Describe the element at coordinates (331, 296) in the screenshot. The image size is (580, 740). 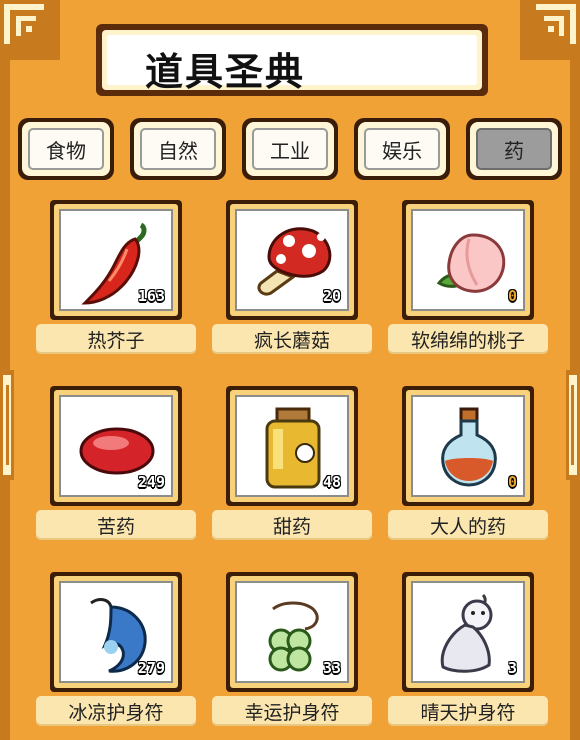
I see `item-count: 20` at that location.